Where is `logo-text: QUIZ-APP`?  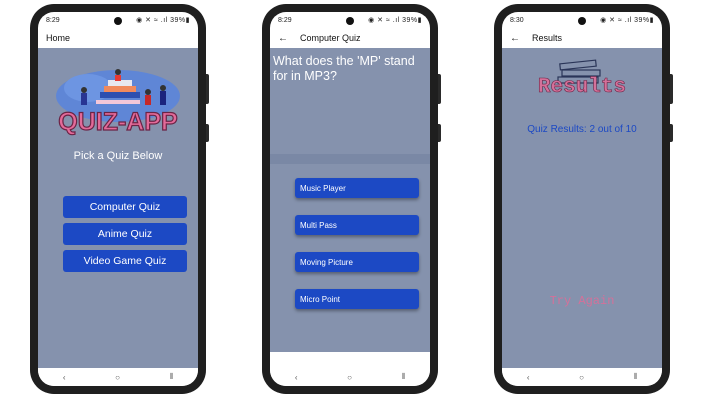 logo-text: QUIZ-APP is located at coordinates (117, 122).